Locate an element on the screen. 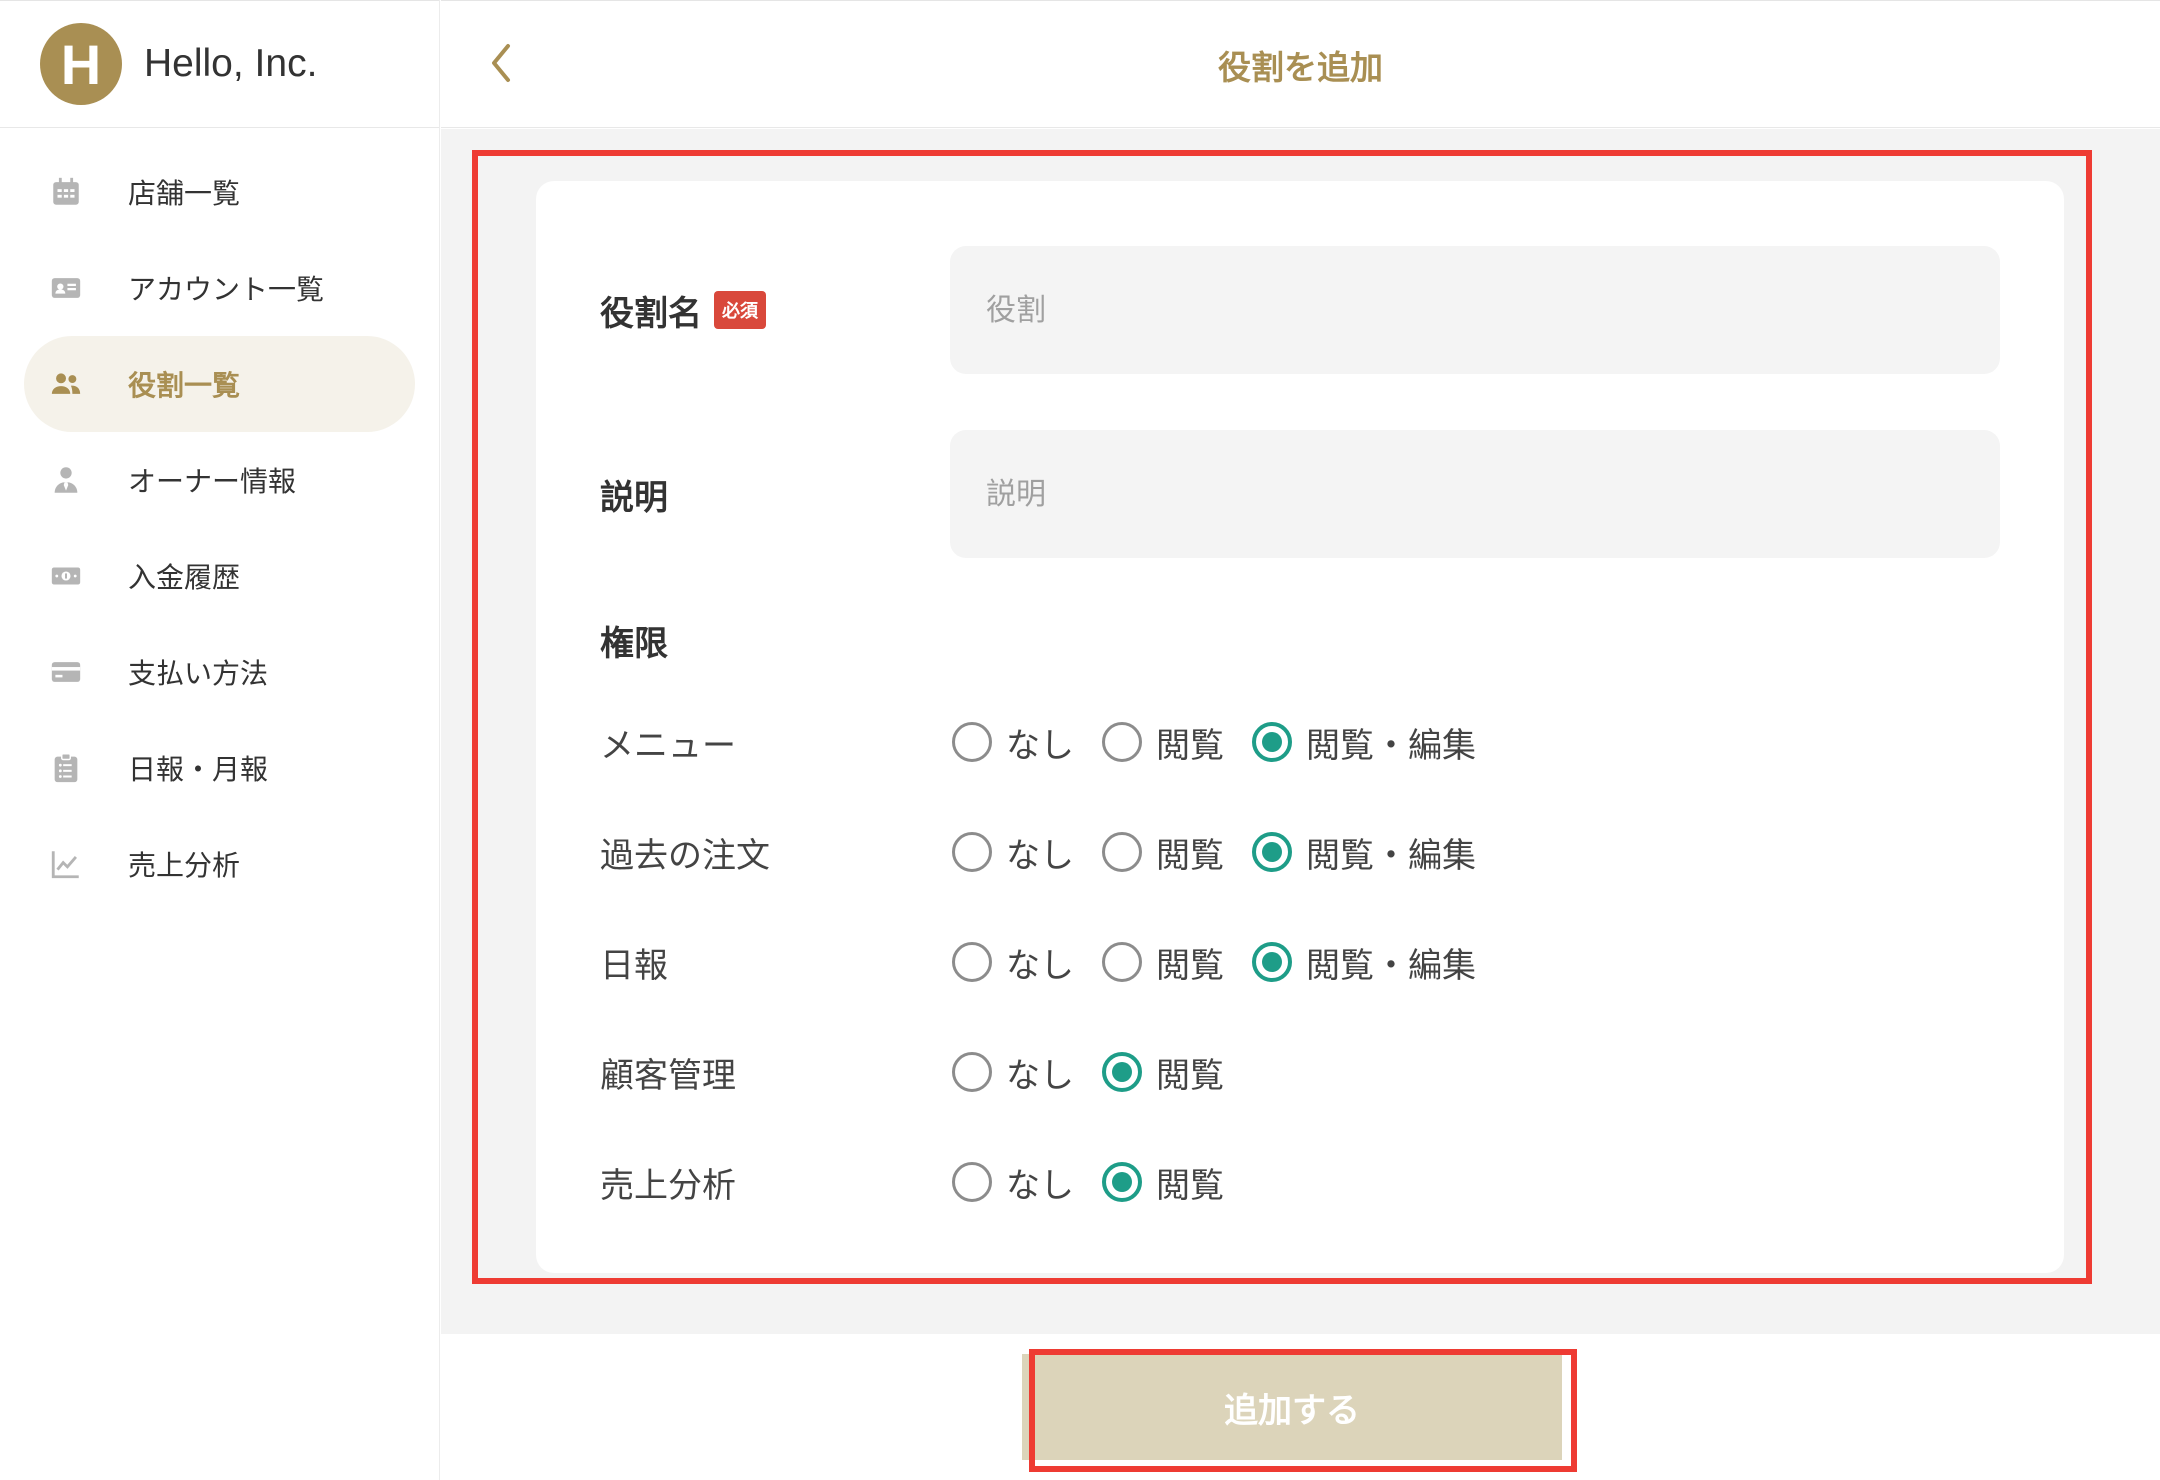 The height and width of the screenshot is (1480, 2160). sidebar-item-deposit-history: 入金履歴 is located at coordinates (219, 576).